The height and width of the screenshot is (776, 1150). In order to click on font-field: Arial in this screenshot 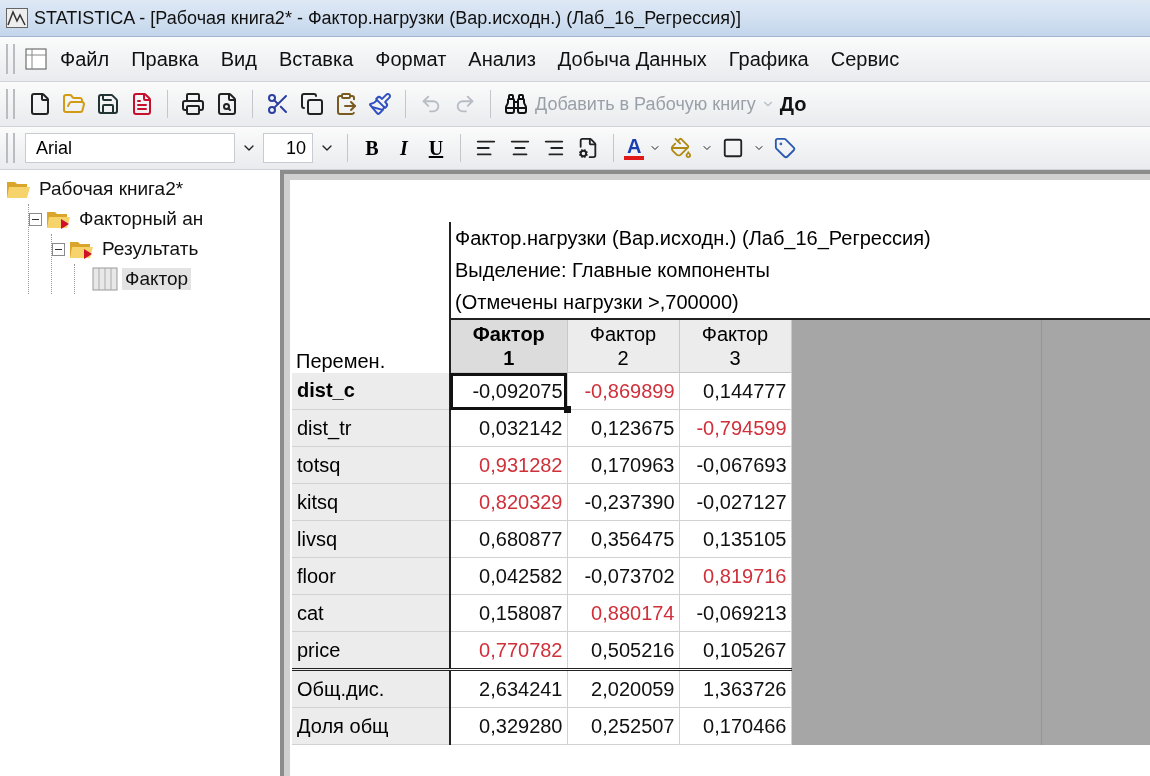, I will do `click(130, 148)`.